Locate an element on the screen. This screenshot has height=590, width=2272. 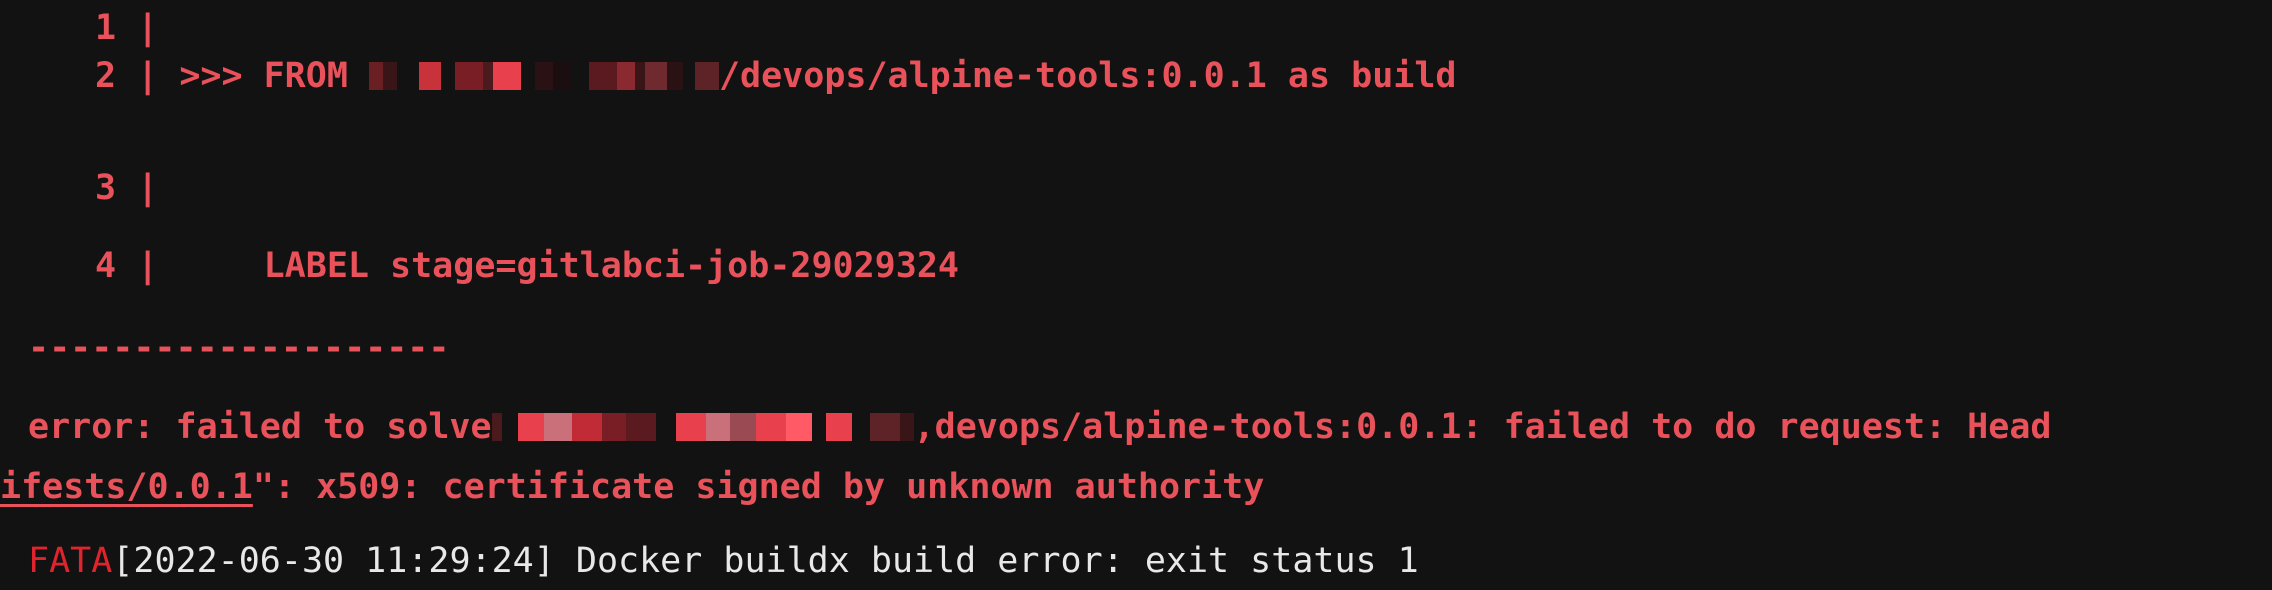
code-line-4: 4 | LABEL stage=gitlabci-job-29029324 is located at coordinates (527, 266).